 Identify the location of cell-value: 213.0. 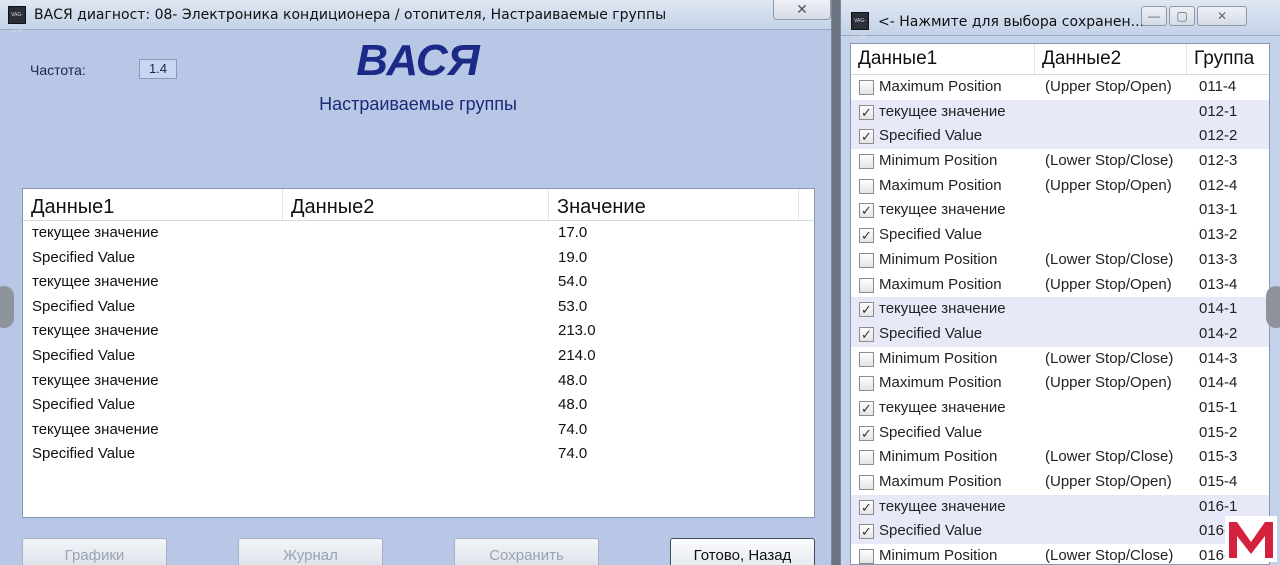
(577, 331).